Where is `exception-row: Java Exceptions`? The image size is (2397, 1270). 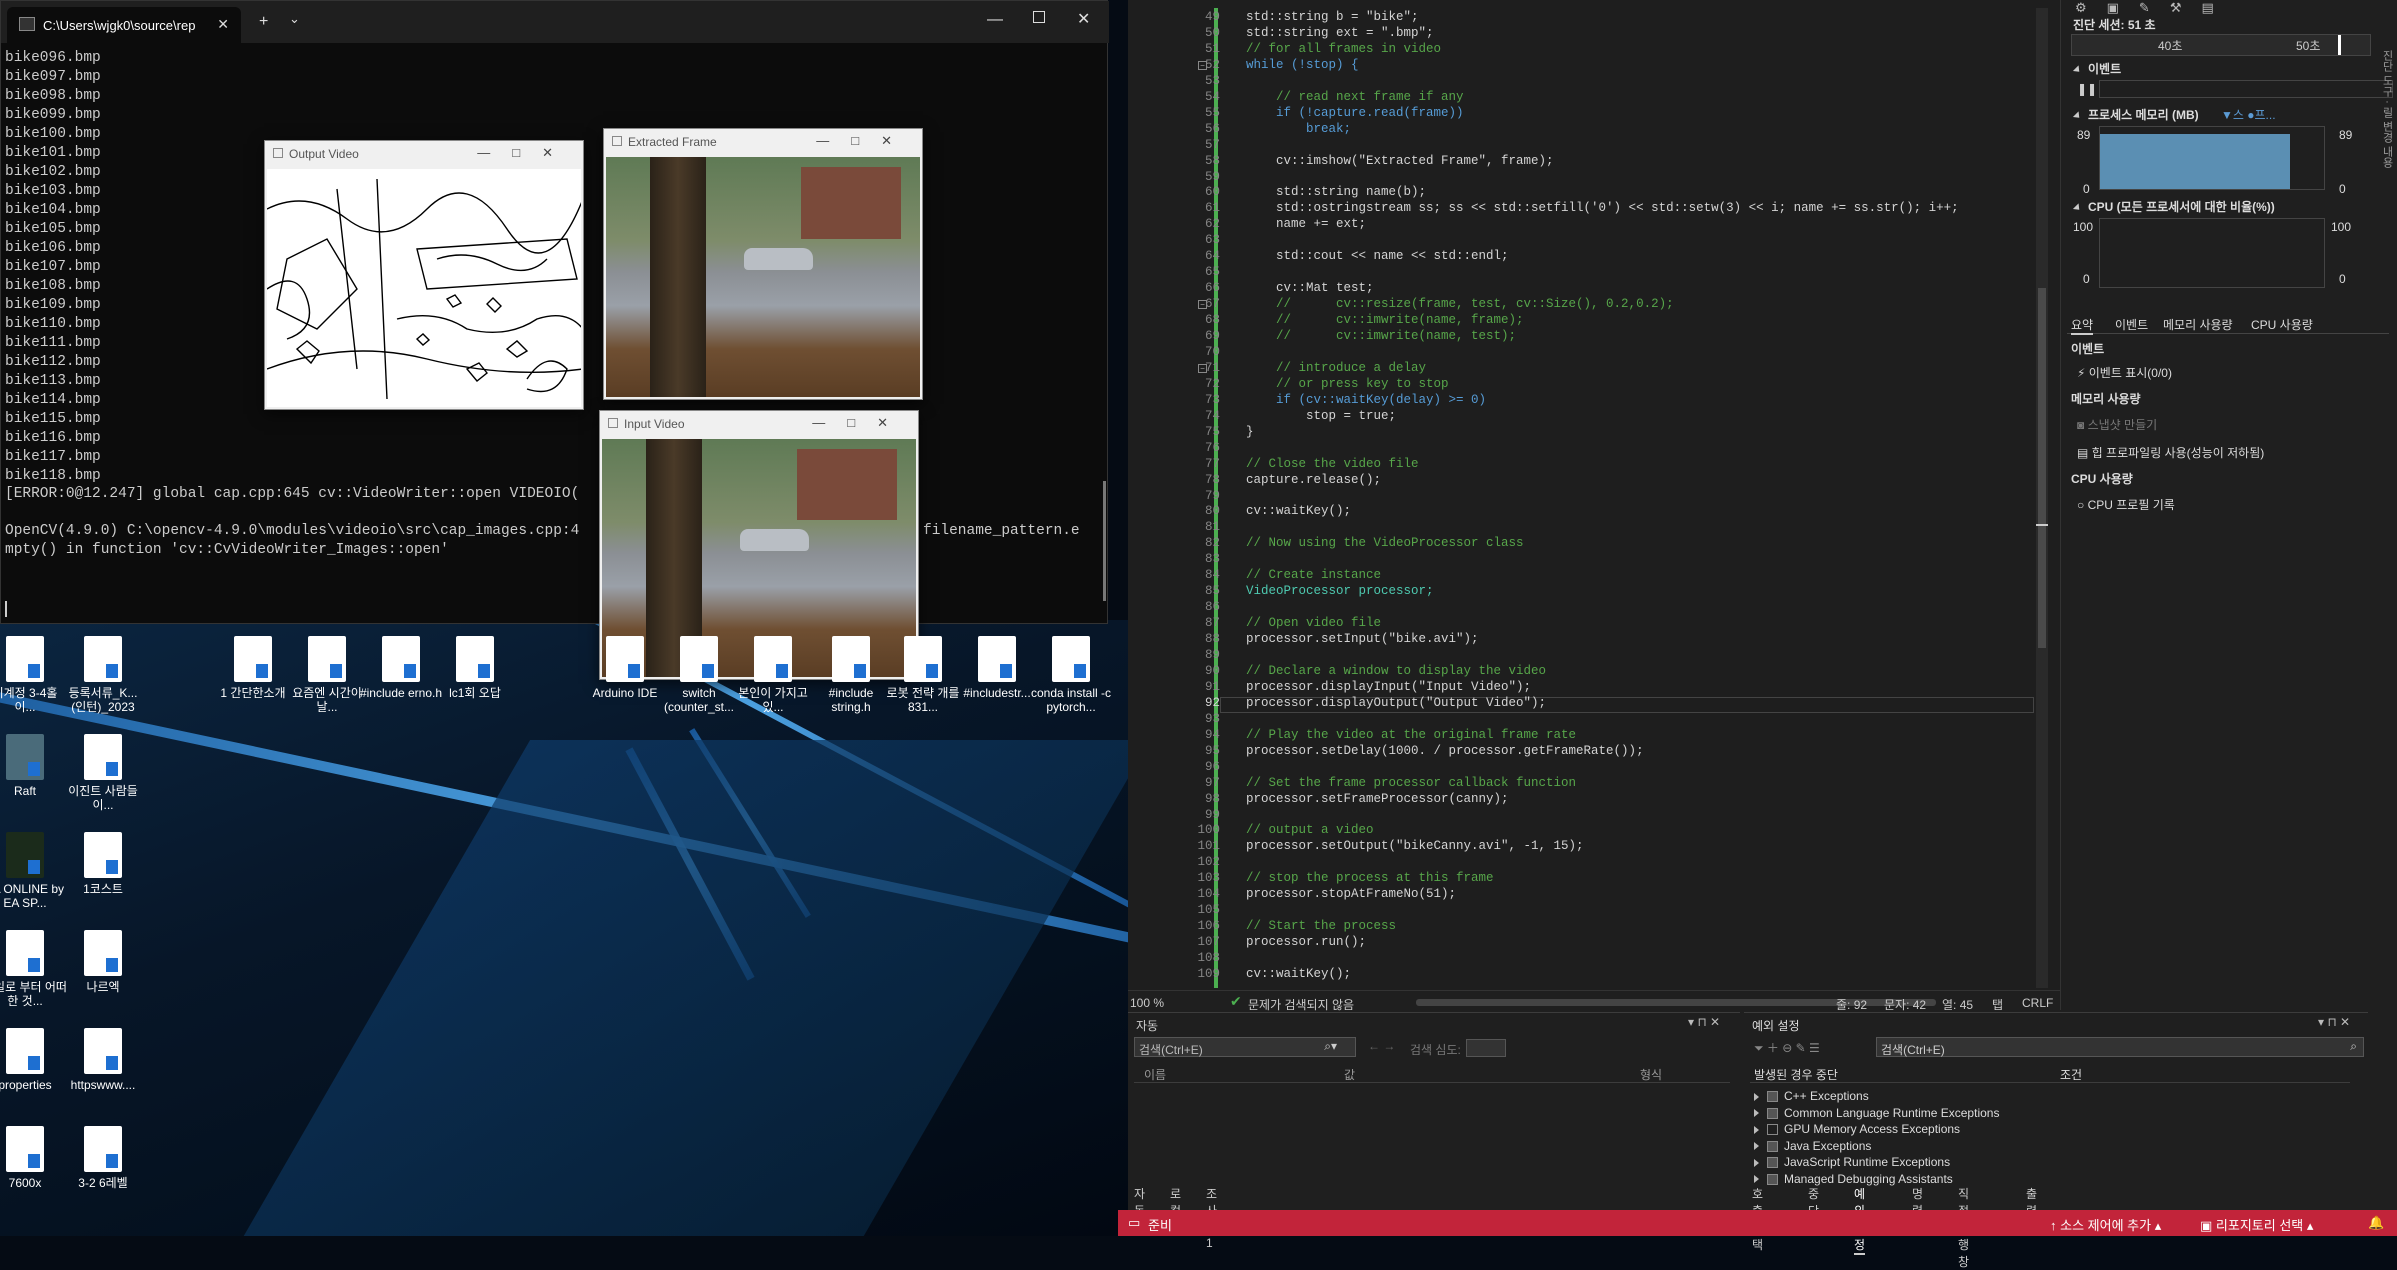
exception-row: Java Exceptions is located at coordinates (1810, 1146).